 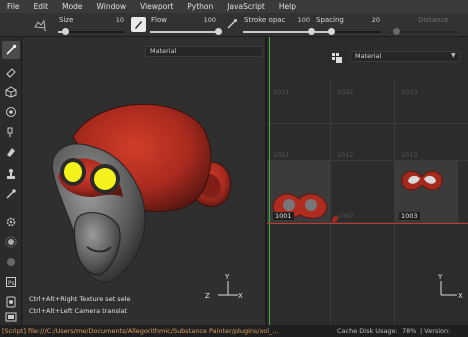 What do you see at coordinates (367, 223) in the screenshot?
I see `uv-u-axis` at bounding box center [367, 223].